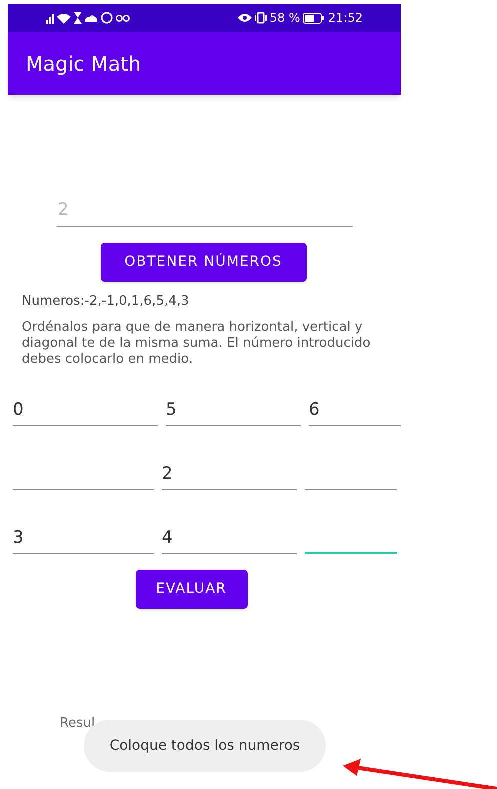 The width and height of the screenshot is (497, 789). I want to click on app-title: Magic Math, so click(84, 64).